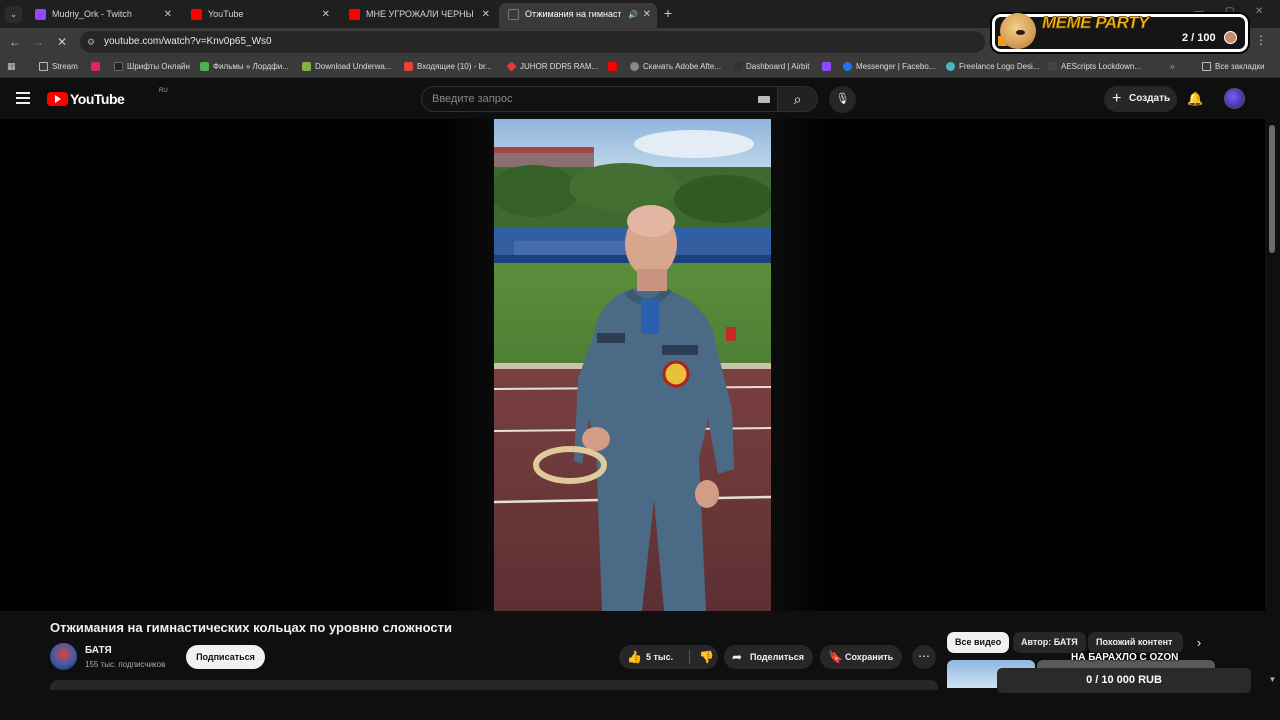 Image resolution: width=1280 pixels, height=720 pixels. Describe the element at coordinates (97, 99) in the screenshot. I see `logo-wordmark: YouTube` at that location.